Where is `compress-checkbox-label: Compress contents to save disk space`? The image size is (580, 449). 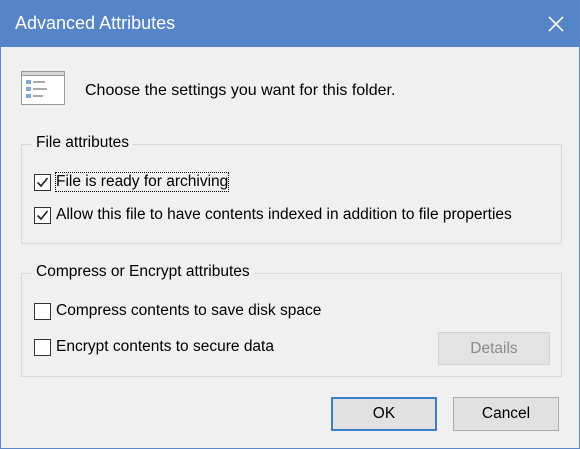
compress-checkbox-label: Compress contents to save disk space is located at coordinates (188, 311).